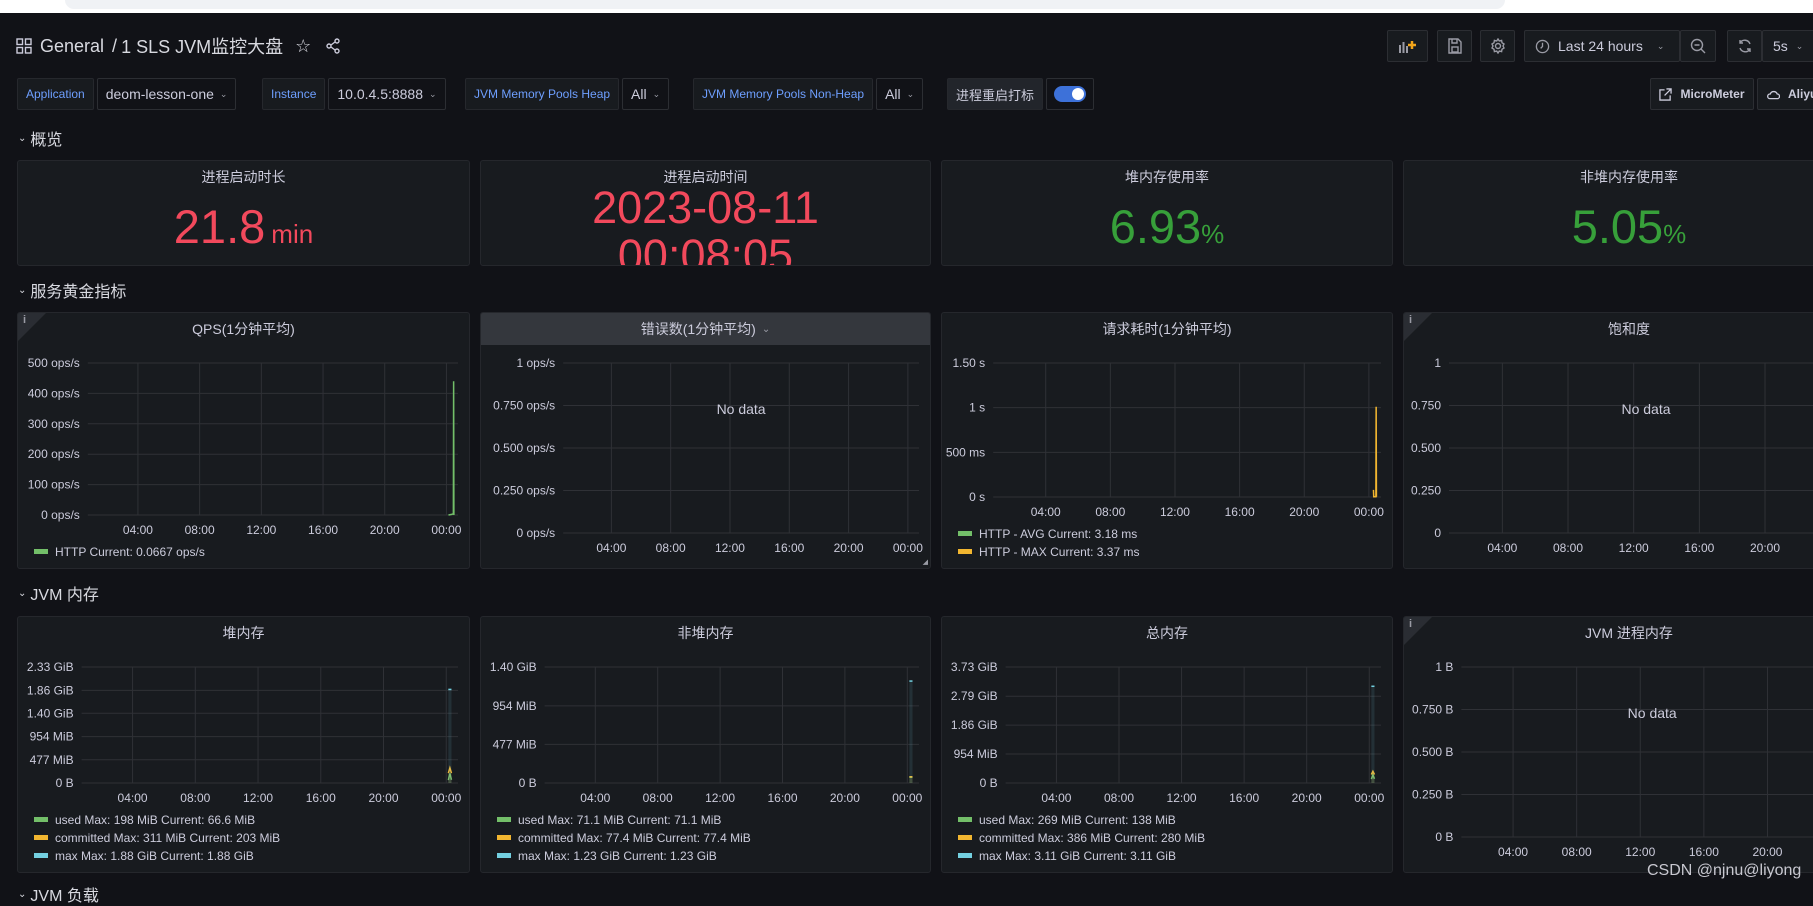 The height and width of the screenshot is (906, 1813). What do you see at coordinates (58, 593) in the screenshot?
I see `row-jvm-memory: ⌄ JVM 内存` at bounding box center [58, 593].